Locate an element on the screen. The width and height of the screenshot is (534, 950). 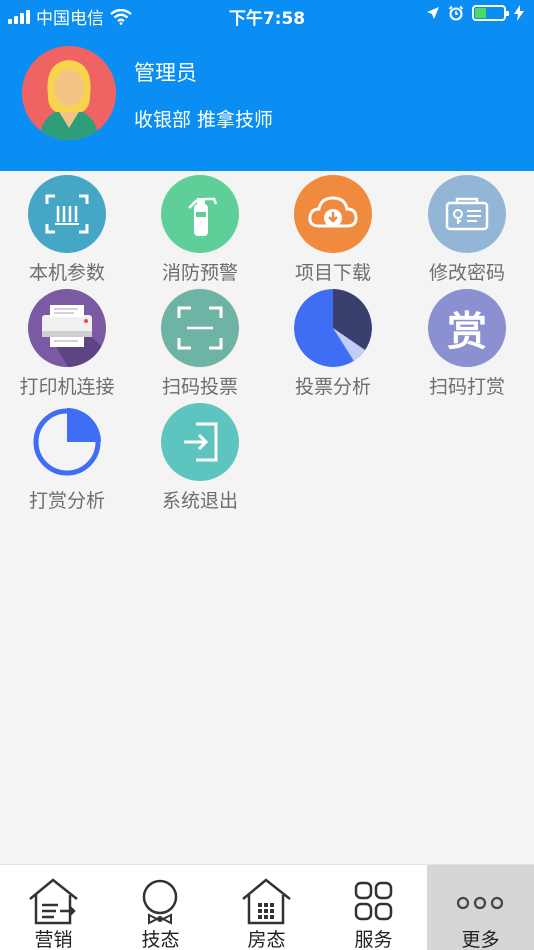
tab-label: 技态 is located at coordinates (160, 939).